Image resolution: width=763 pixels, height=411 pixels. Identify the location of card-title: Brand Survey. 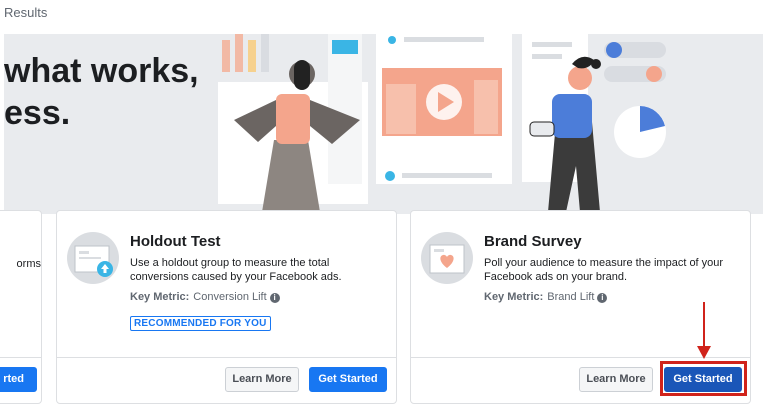
(533, 241).